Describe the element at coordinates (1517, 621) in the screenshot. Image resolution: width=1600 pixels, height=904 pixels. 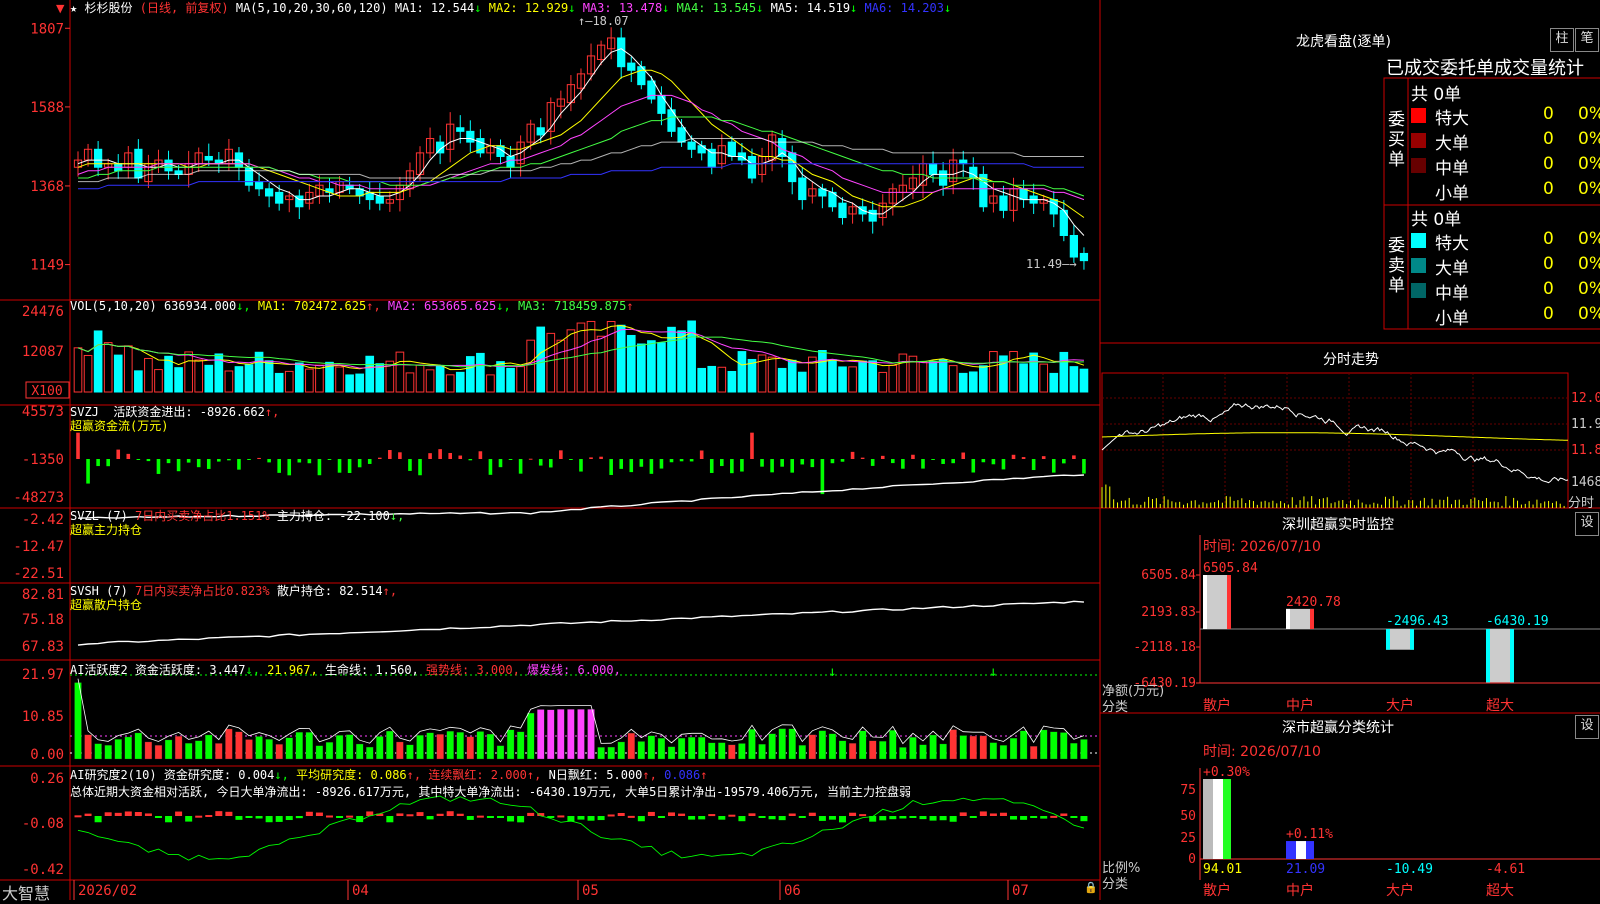
I see `monitor-value-3: -6430.19` at that location.